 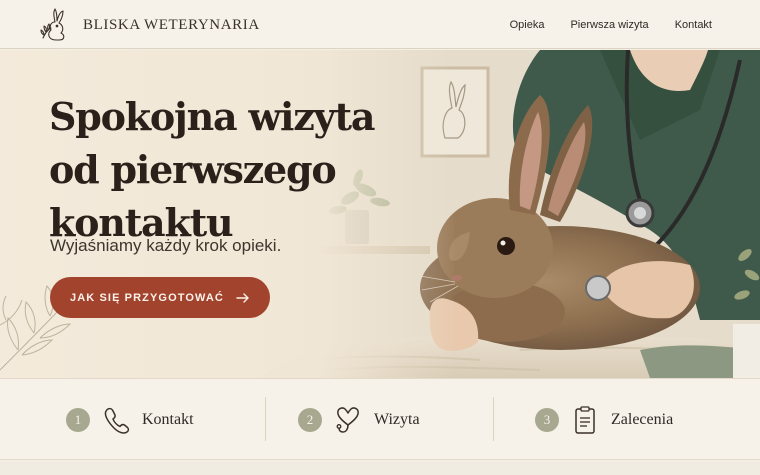 What do you see at coordinates (527, 25) in the screenshot?
I see `nav-item-opieka: Opieka` at bounding box center [527, 25].